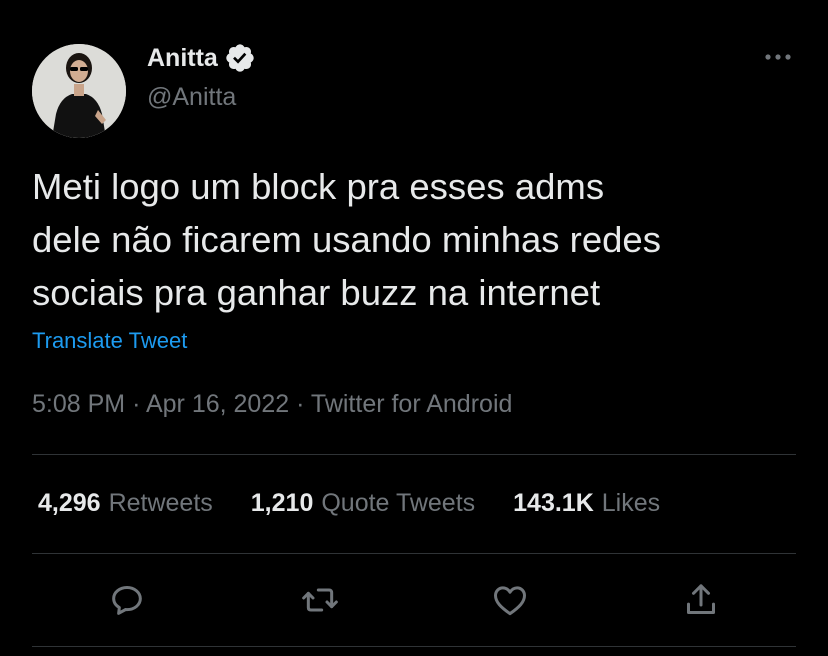 Image resolution: width=828 pixels, height=656 pixels. Describe the element at coordinates (191, 97) in the screenshot. I see `user-handle: @Anitta` at that location.